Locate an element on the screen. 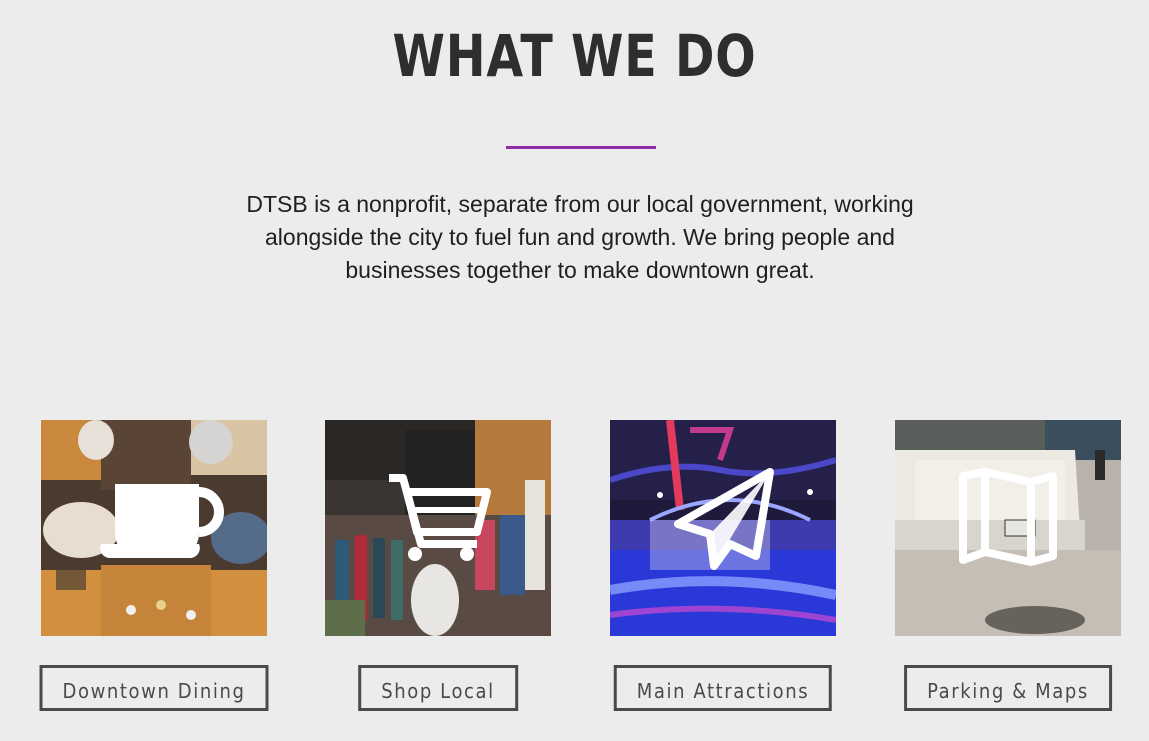 This screenshot has width=1149, height=741. card-parking-maps: Parking & Maps is located at coordinates (1008, 565).